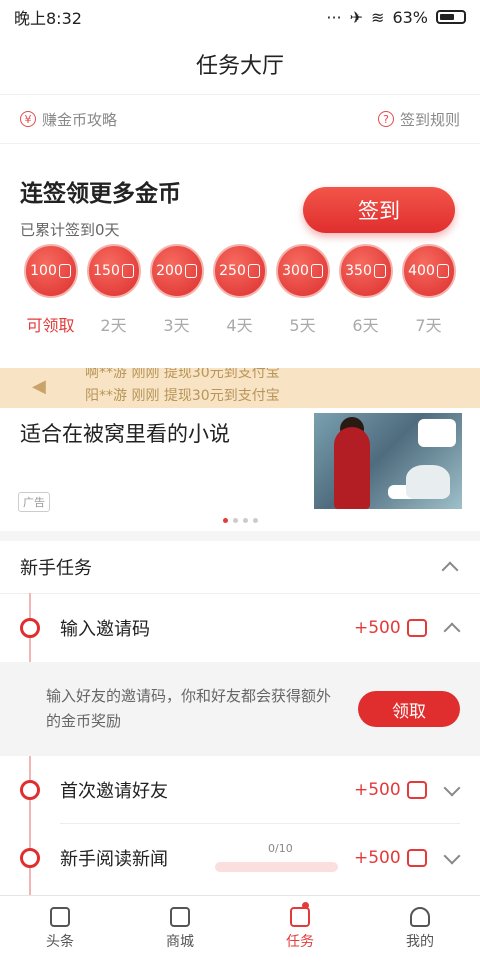 The height and width of the screenshot is (961, 480). What do you see at coordinates (70, 230) in the screenshot?
I see `signin-subtitle: 已累计签到0天` at bounding box center [70, 230].